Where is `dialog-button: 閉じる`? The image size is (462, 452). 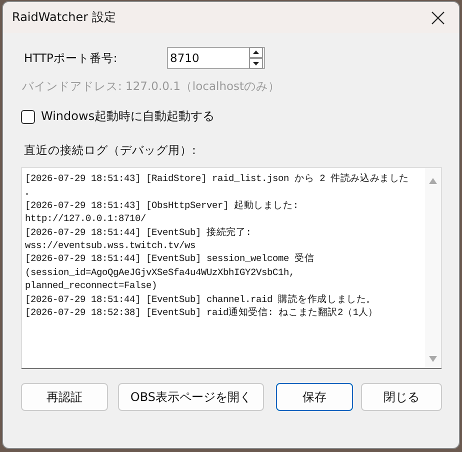 dialog-button: 閉じる is located at coordinates (401, 397).